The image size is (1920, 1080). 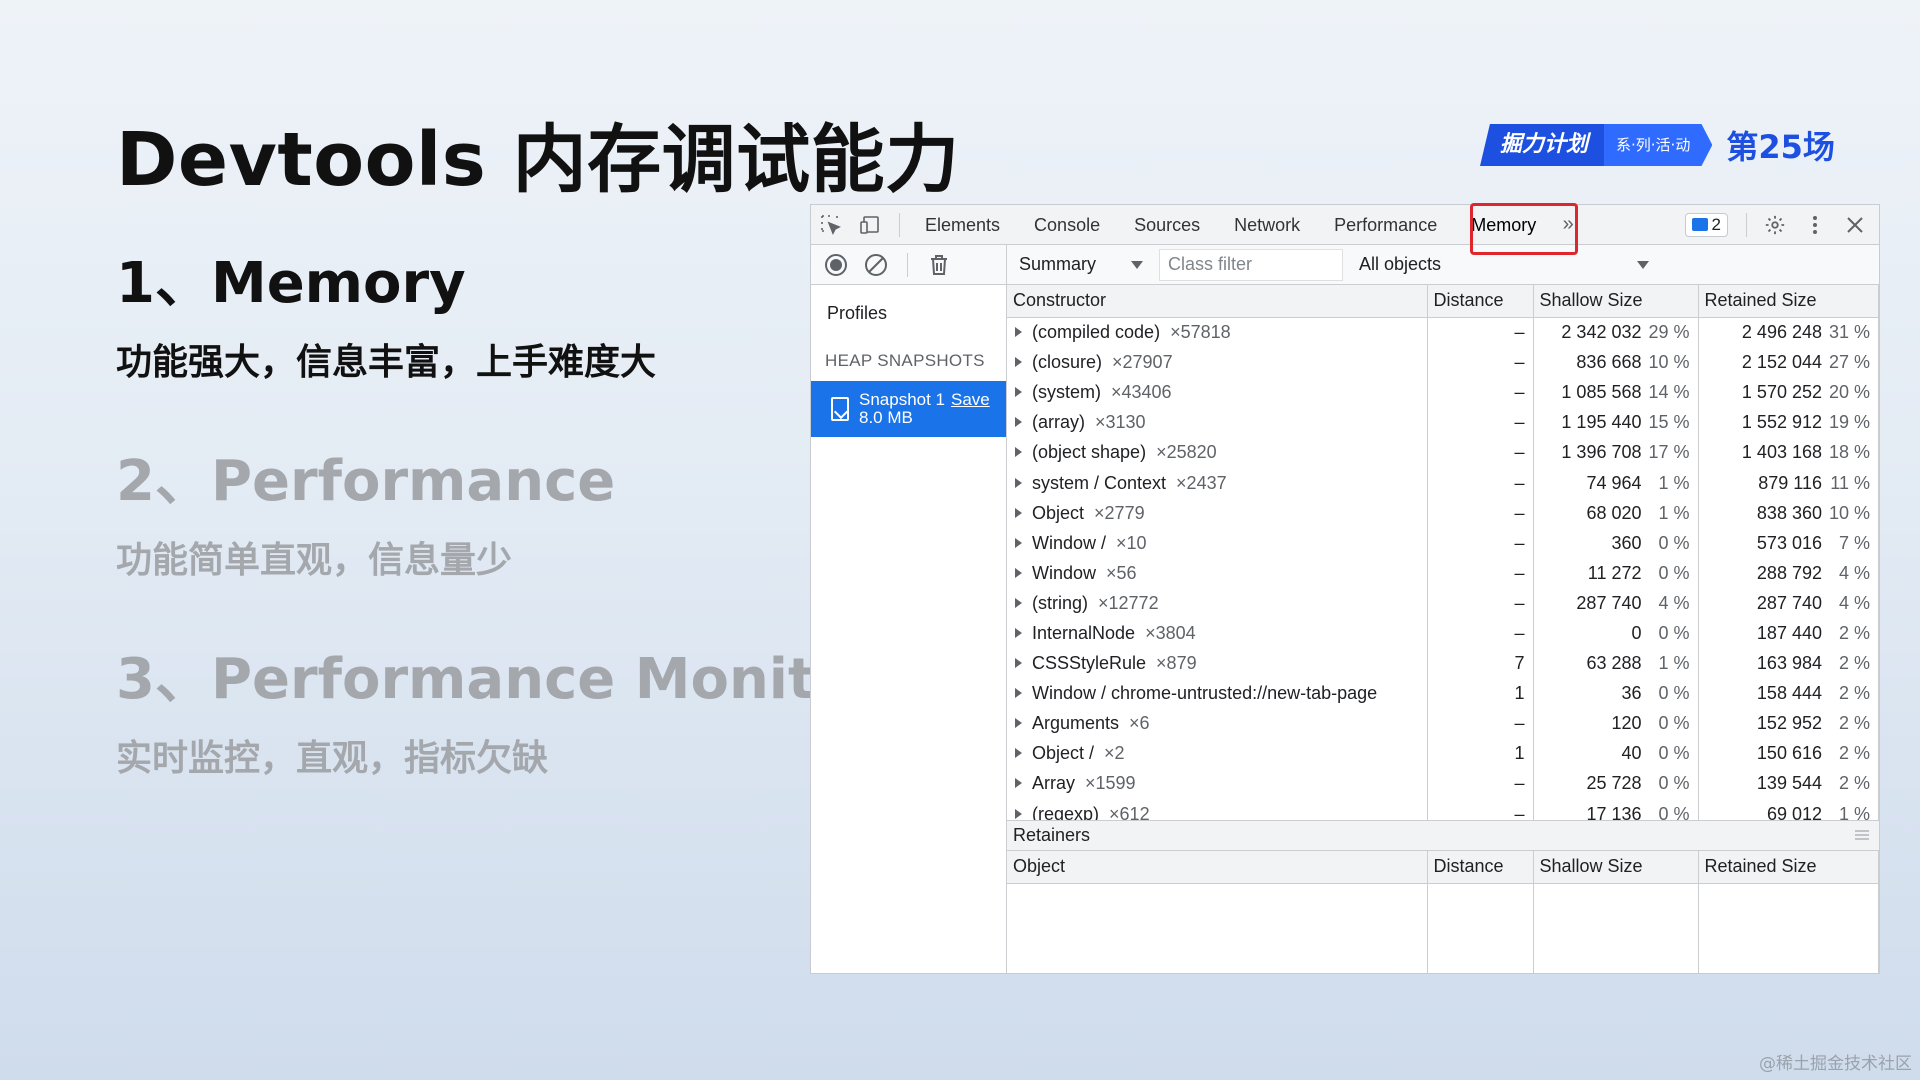 I want to click on table-row: (closure) ×27907 – 836 668 10 % 2 152 044 27 %, so click(x=1443, y=362).